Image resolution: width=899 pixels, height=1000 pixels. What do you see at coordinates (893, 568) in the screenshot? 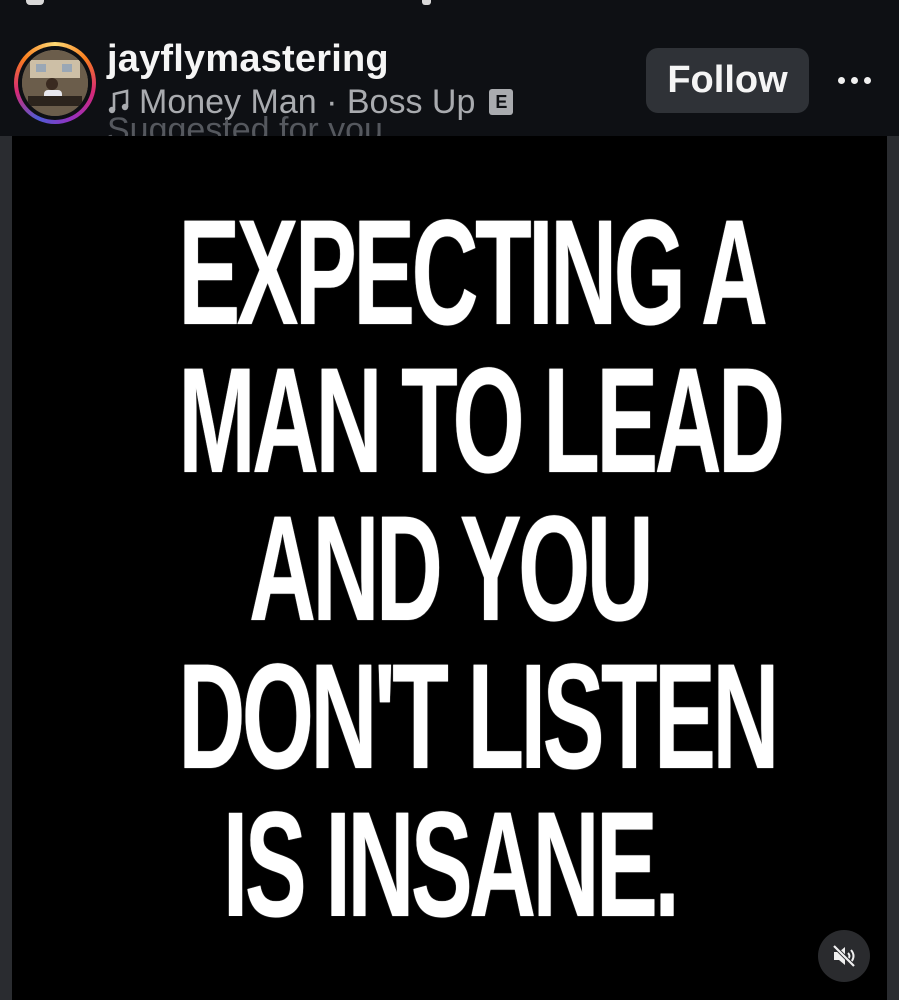
I see `media-gutter-right` at bounding box center [893, 568].